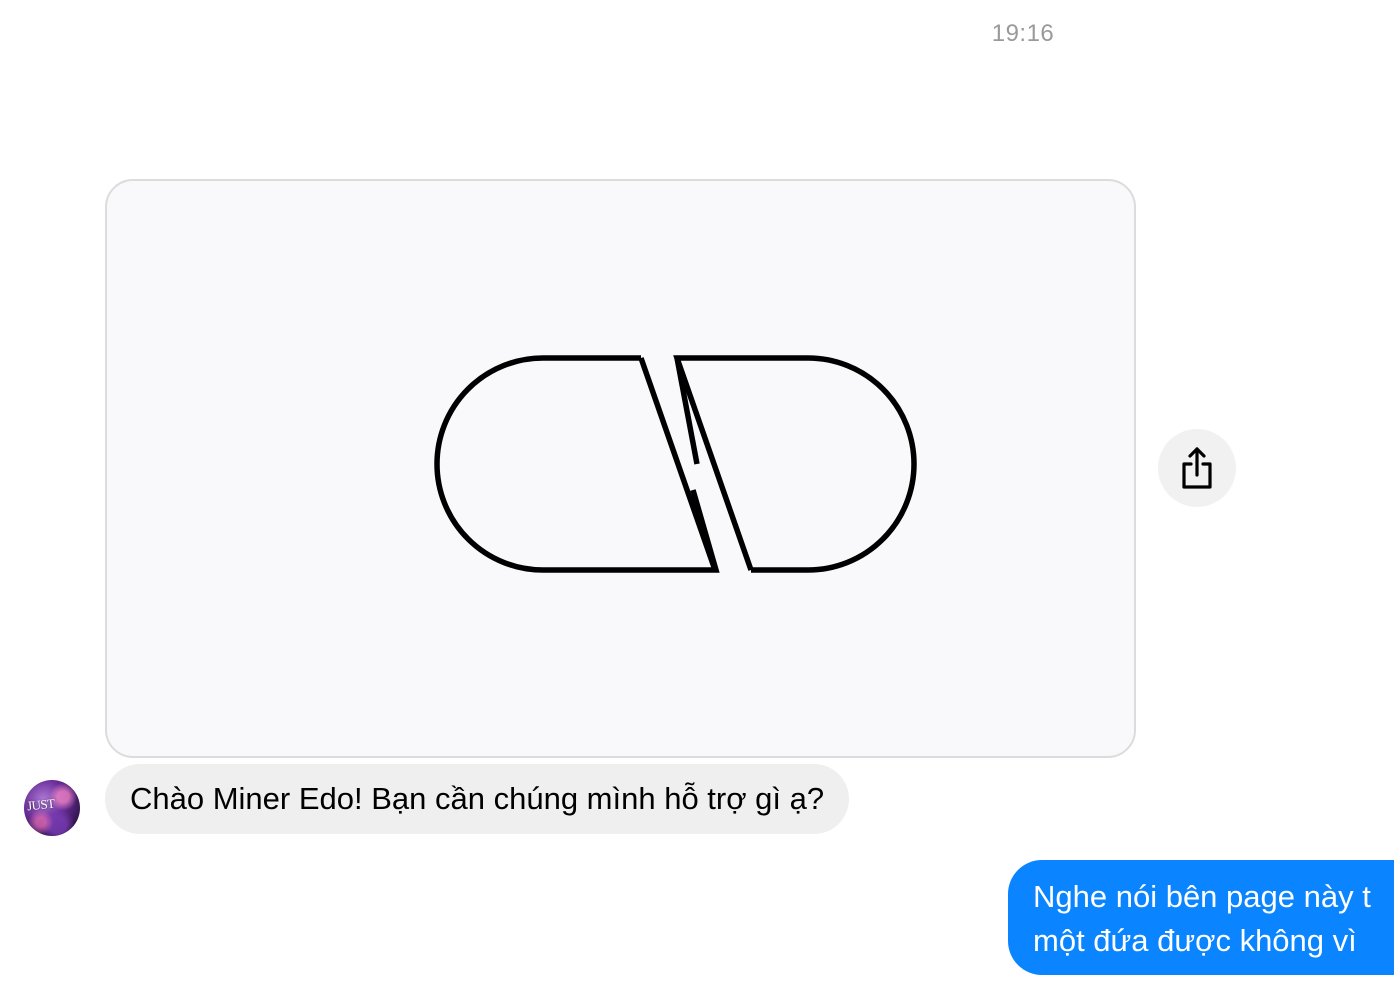 This screenshot has width=1394, height=1003. What do you see at coordinates (1202, 896) in the screenshot?
I see `outgoing-message-line: Nghe nói bên page này t` at bounding box center [1202, 896].